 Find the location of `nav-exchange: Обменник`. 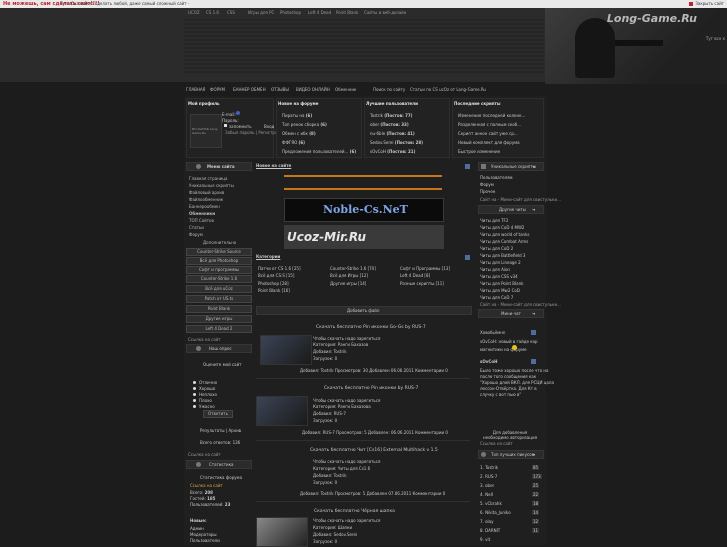

nav-exchange: Обменник is located at coordinates (345, 89).